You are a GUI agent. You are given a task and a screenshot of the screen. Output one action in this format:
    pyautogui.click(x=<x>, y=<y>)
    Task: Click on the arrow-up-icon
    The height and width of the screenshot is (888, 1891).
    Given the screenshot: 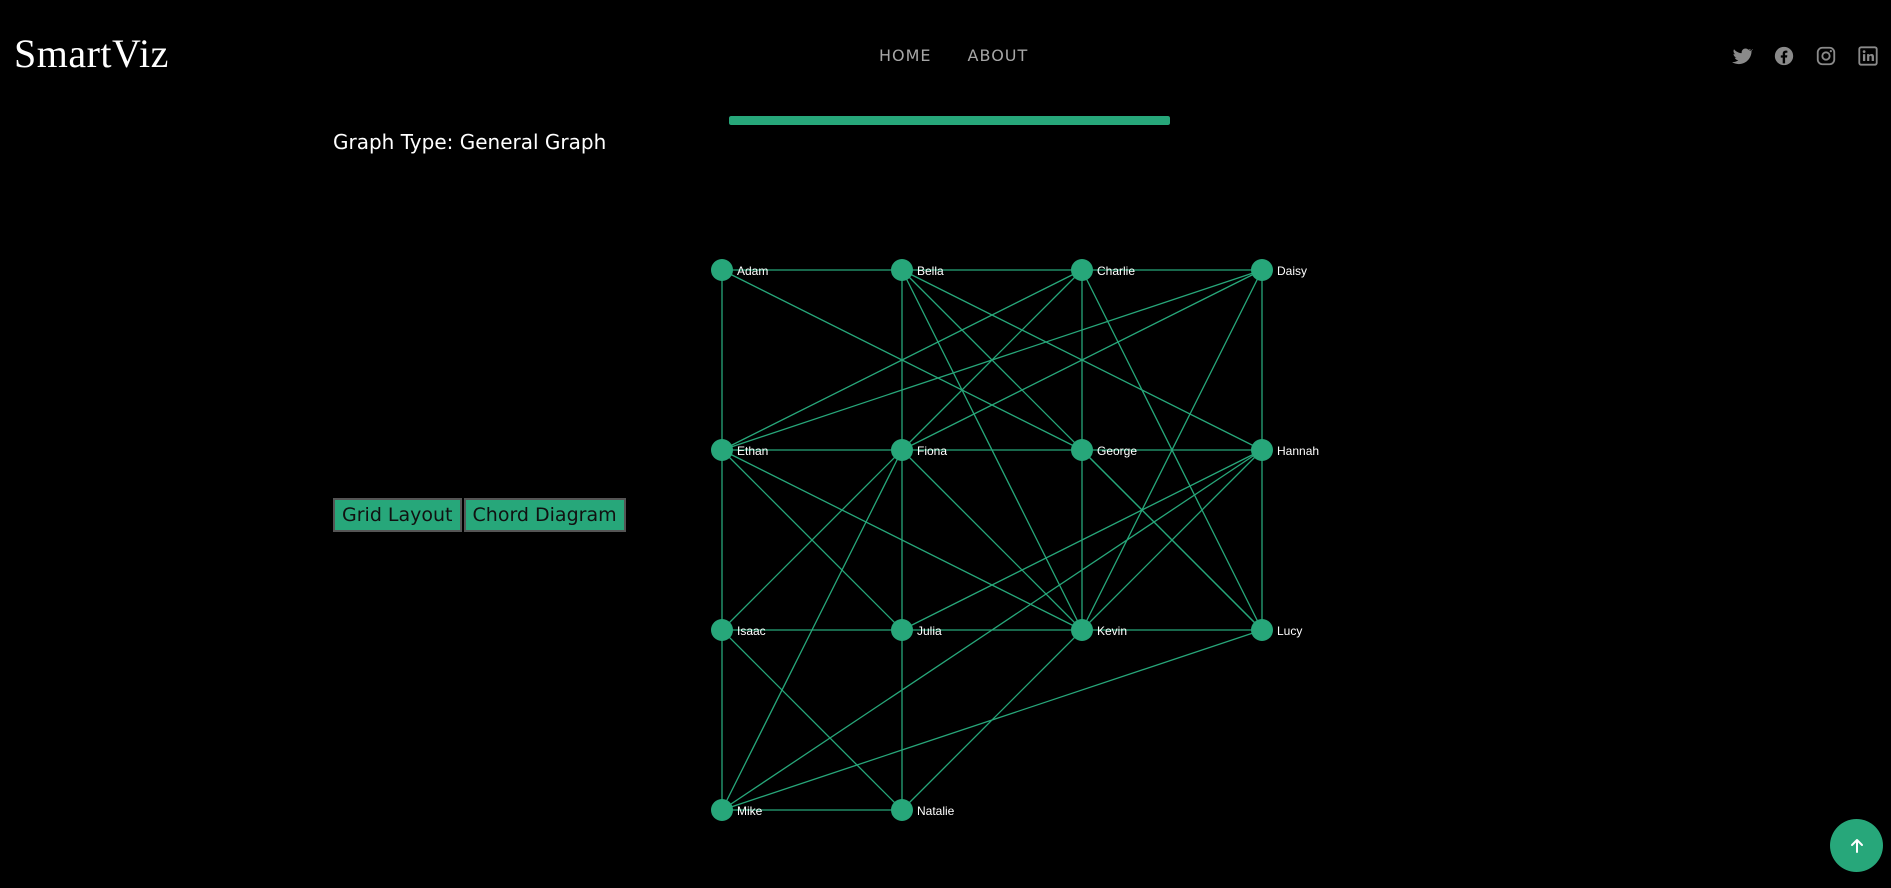 What is the action you would take?
    pyautogui.click(x=1856, y=845)
    